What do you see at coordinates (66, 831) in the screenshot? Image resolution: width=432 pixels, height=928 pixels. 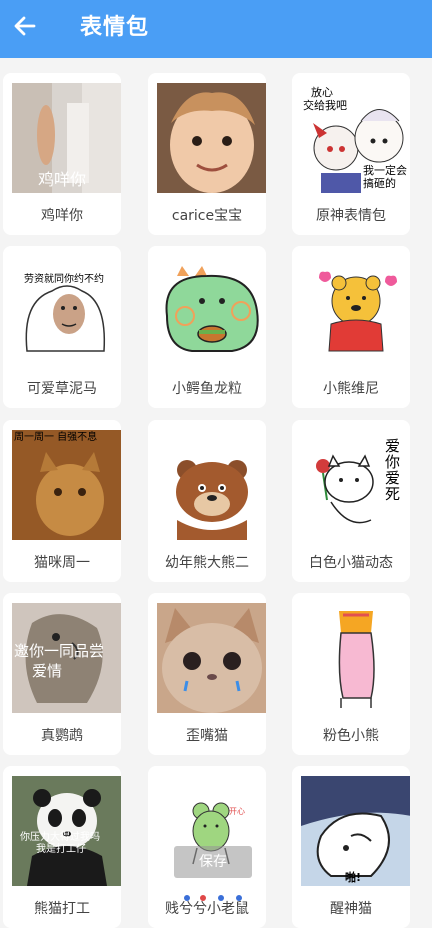 I see `sticker-image: 你压力大得过我吗 我是打工仔` at bounding box center [66, 831].